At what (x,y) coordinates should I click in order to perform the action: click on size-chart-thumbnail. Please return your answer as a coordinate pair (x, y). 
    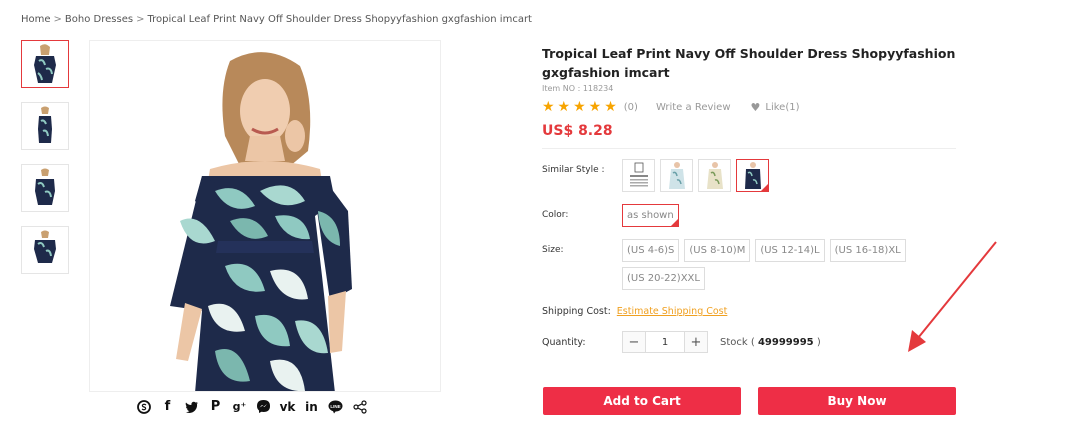
    Looking at the image, I should click on (638, 174).